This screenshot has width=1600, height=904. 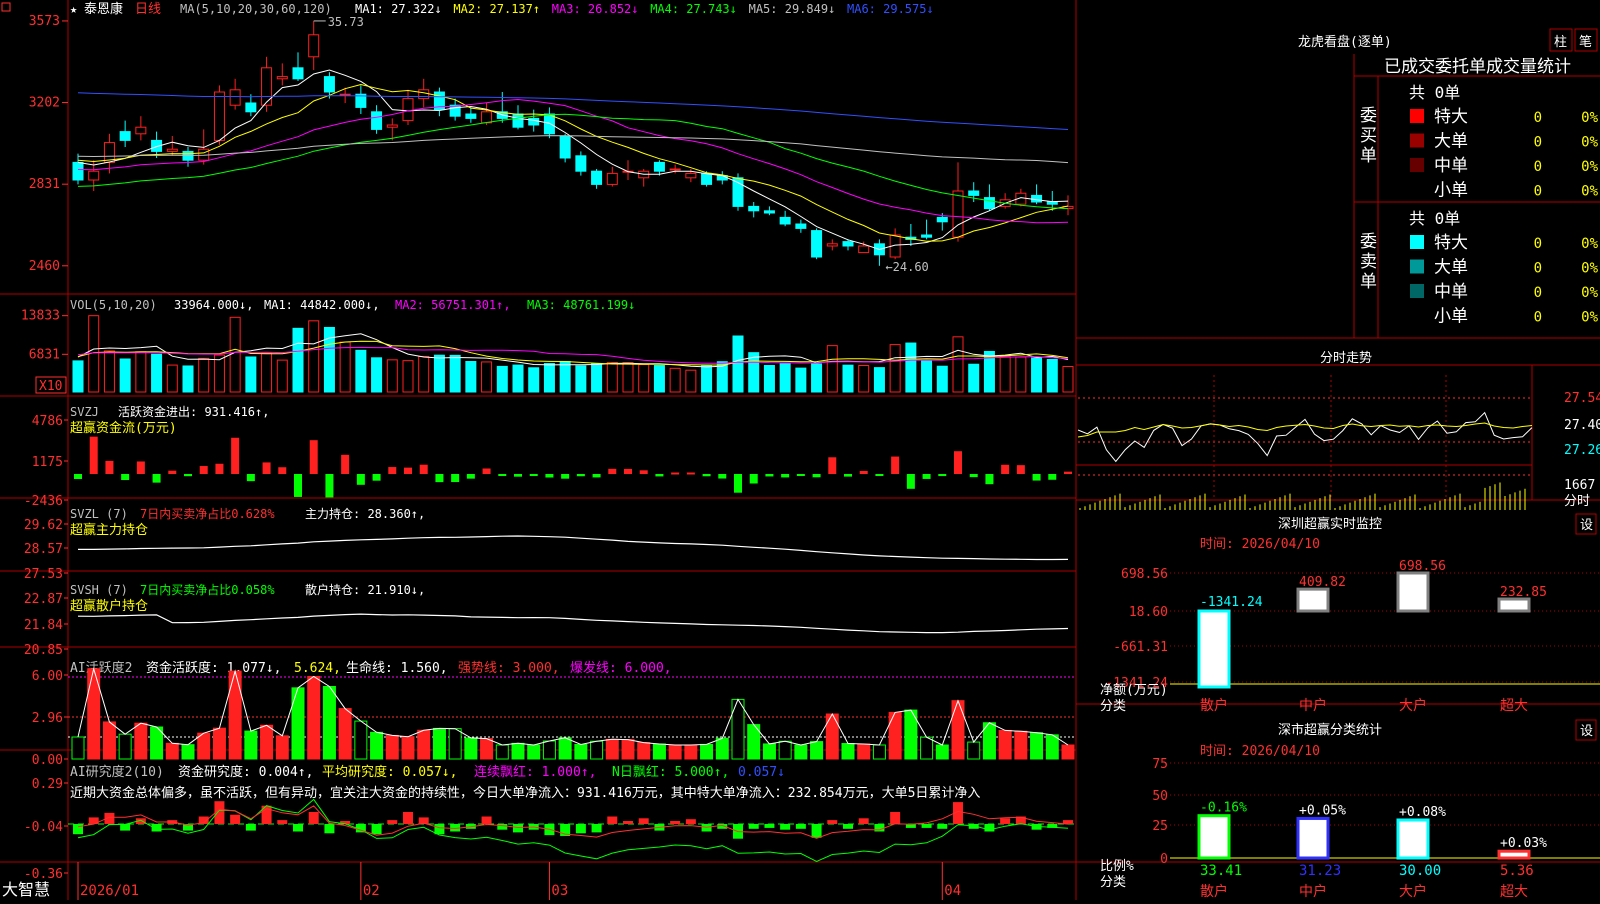 What do you see at coordinates (792, 9) in the screenshot?
I see `ma-legend-item-5: MA5: 29.849↓` at bounding box center [792, 9].